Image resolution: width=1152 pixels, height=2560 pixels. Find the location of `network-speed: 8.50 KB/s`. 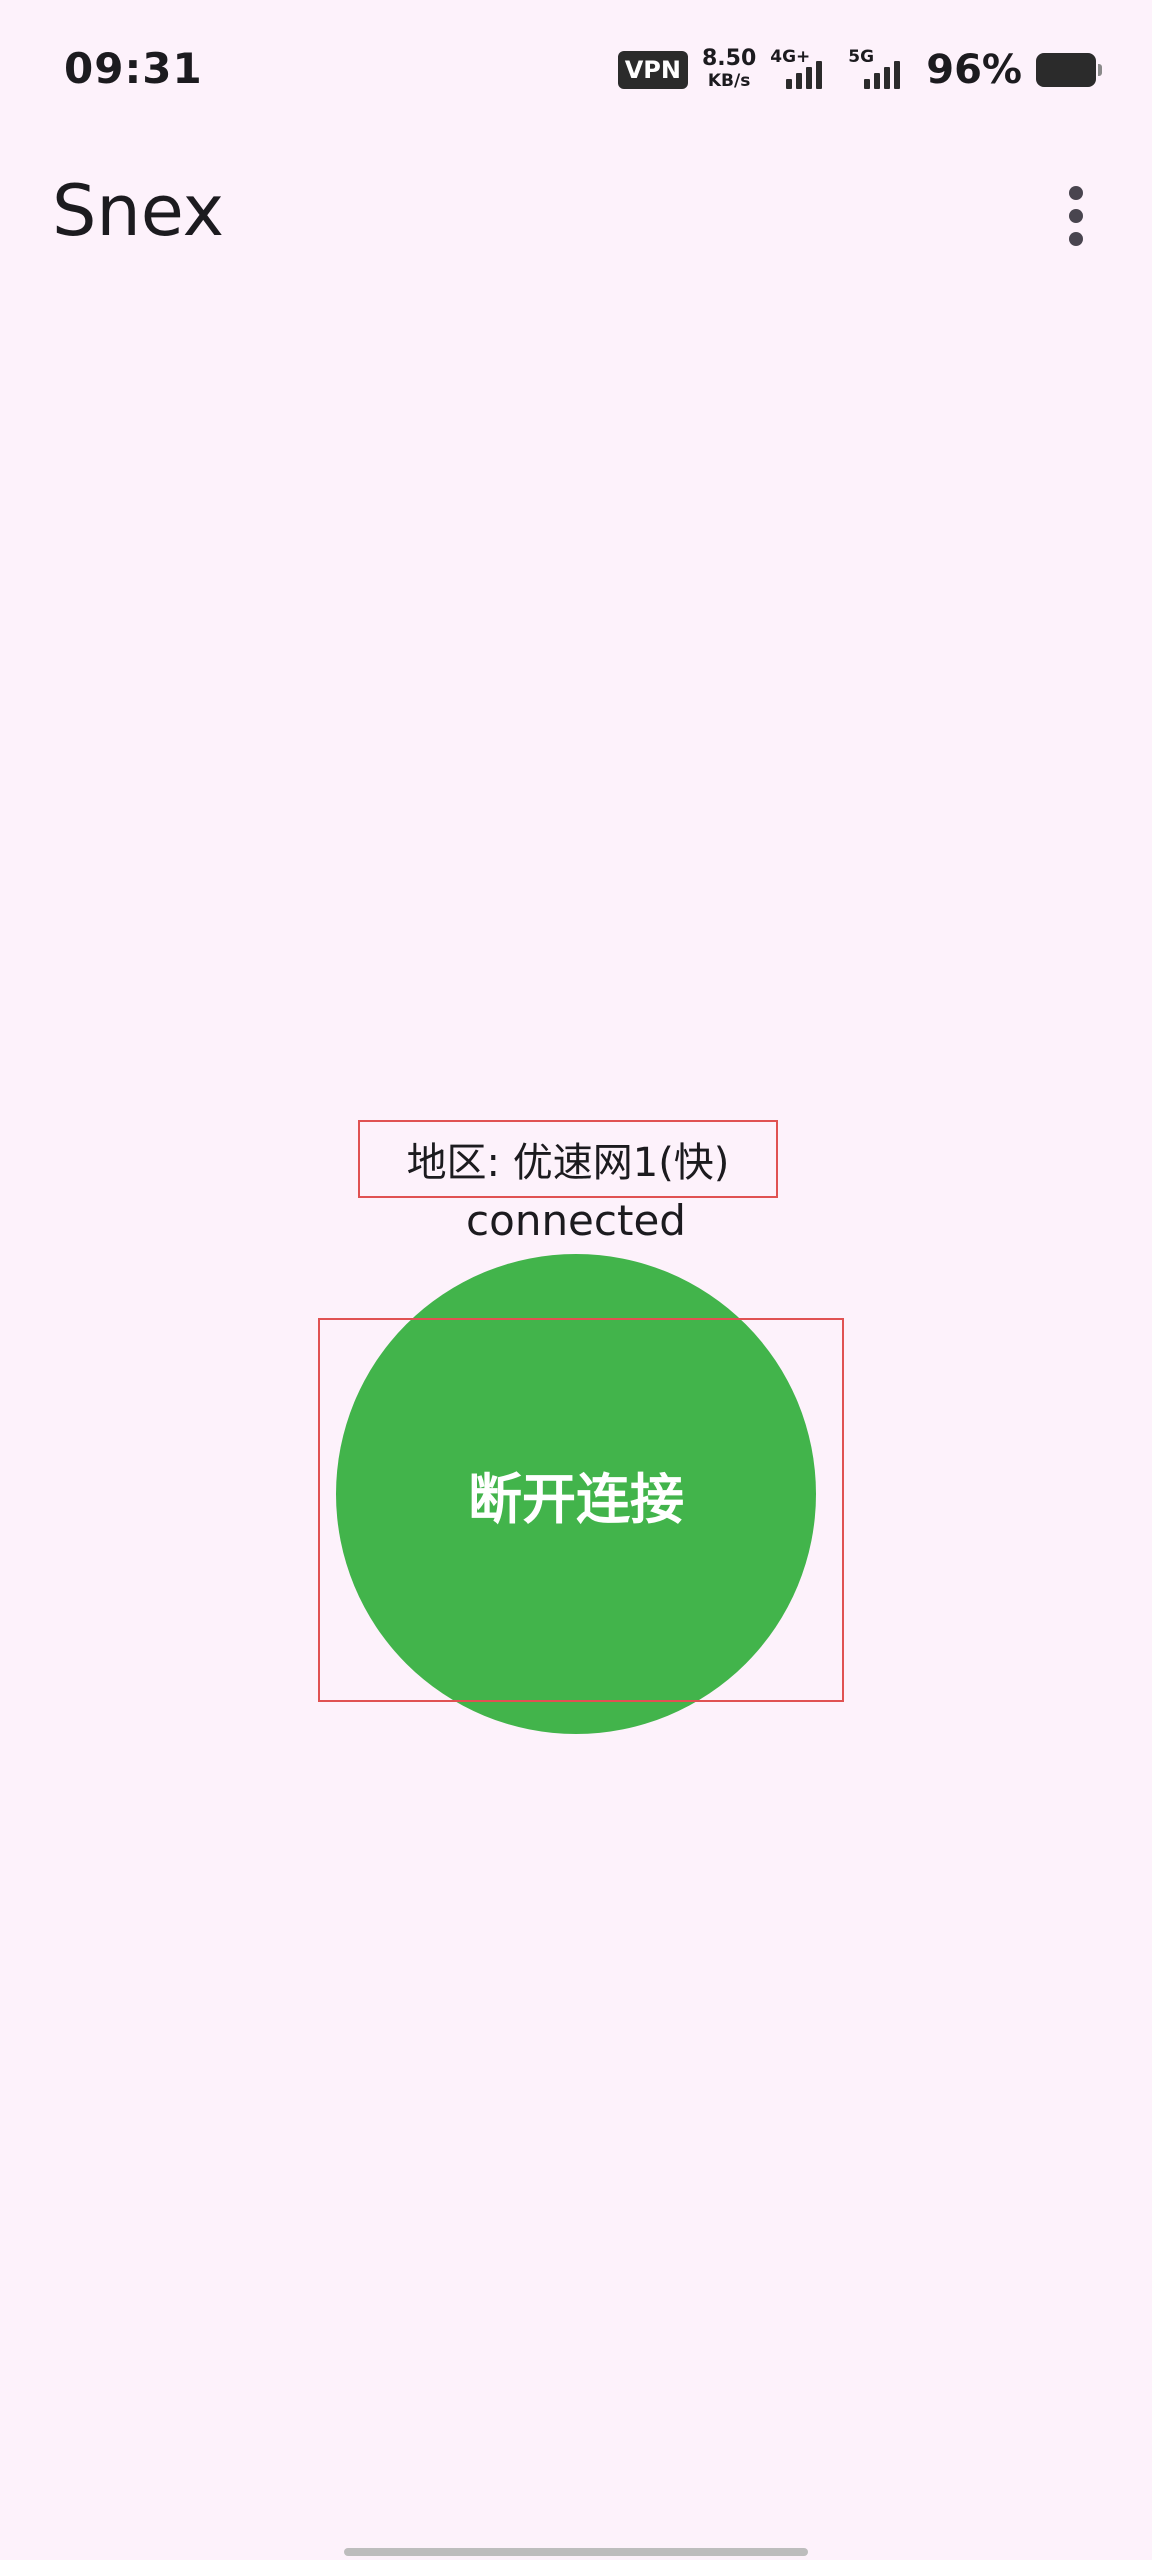

network-speed: 8.50 KB/s is located at coordinates (729, 70).